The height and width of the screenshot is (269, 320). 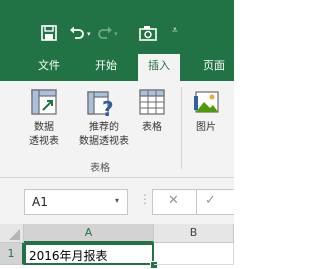 What do you see at coordinates (44, 141) in the screenshot?
I see `pivottable-label-2: 透视表` at bounding box center [44, 141].